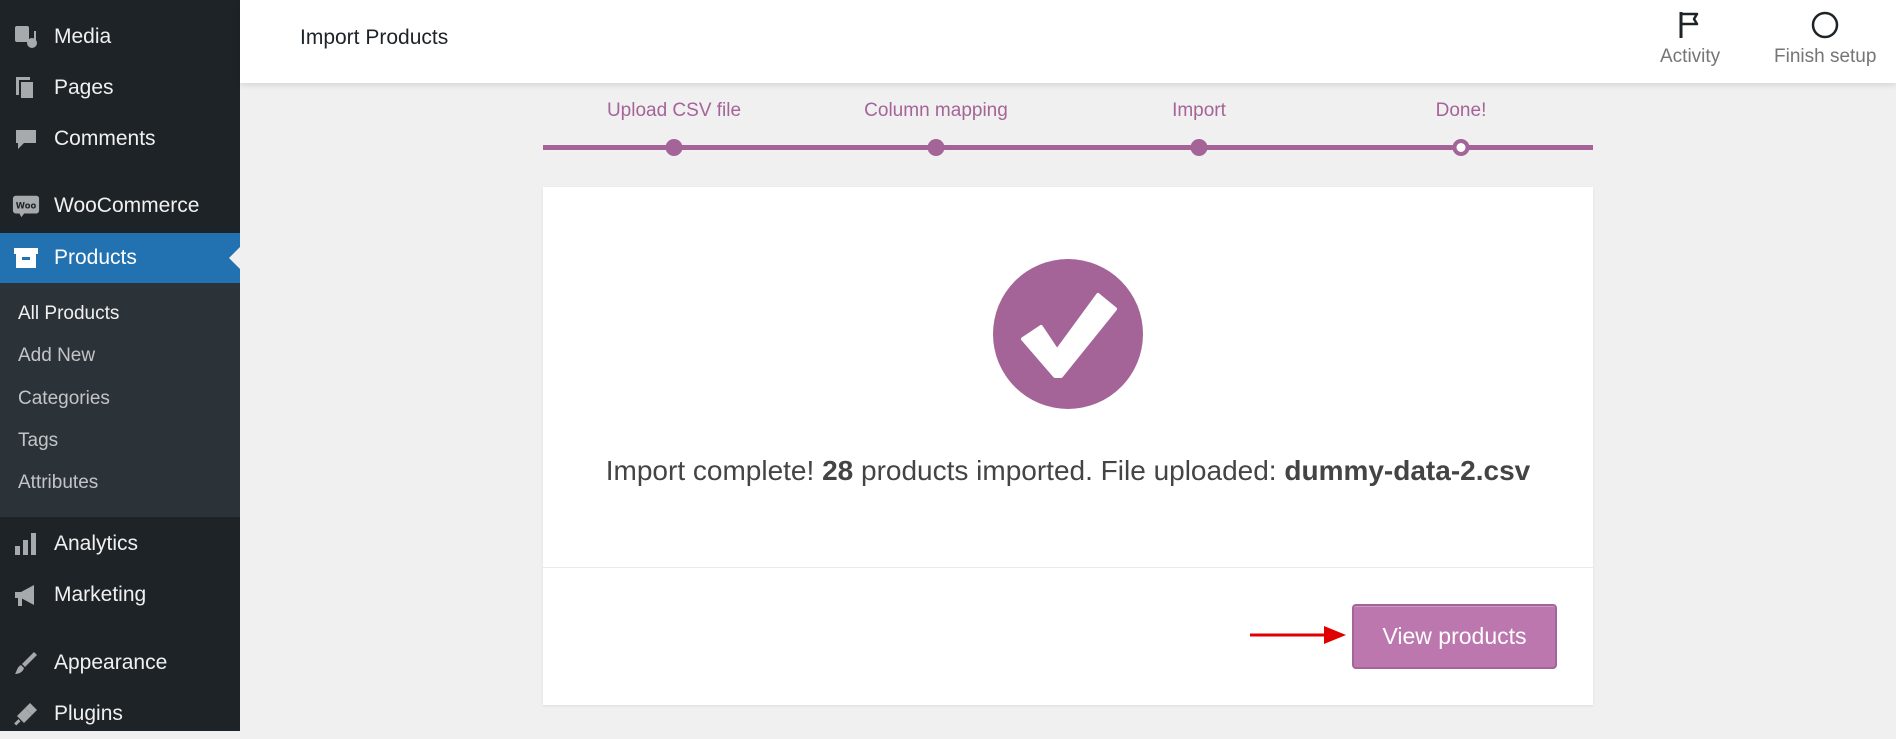  I want to click on pages-icon, so click(26, 88).